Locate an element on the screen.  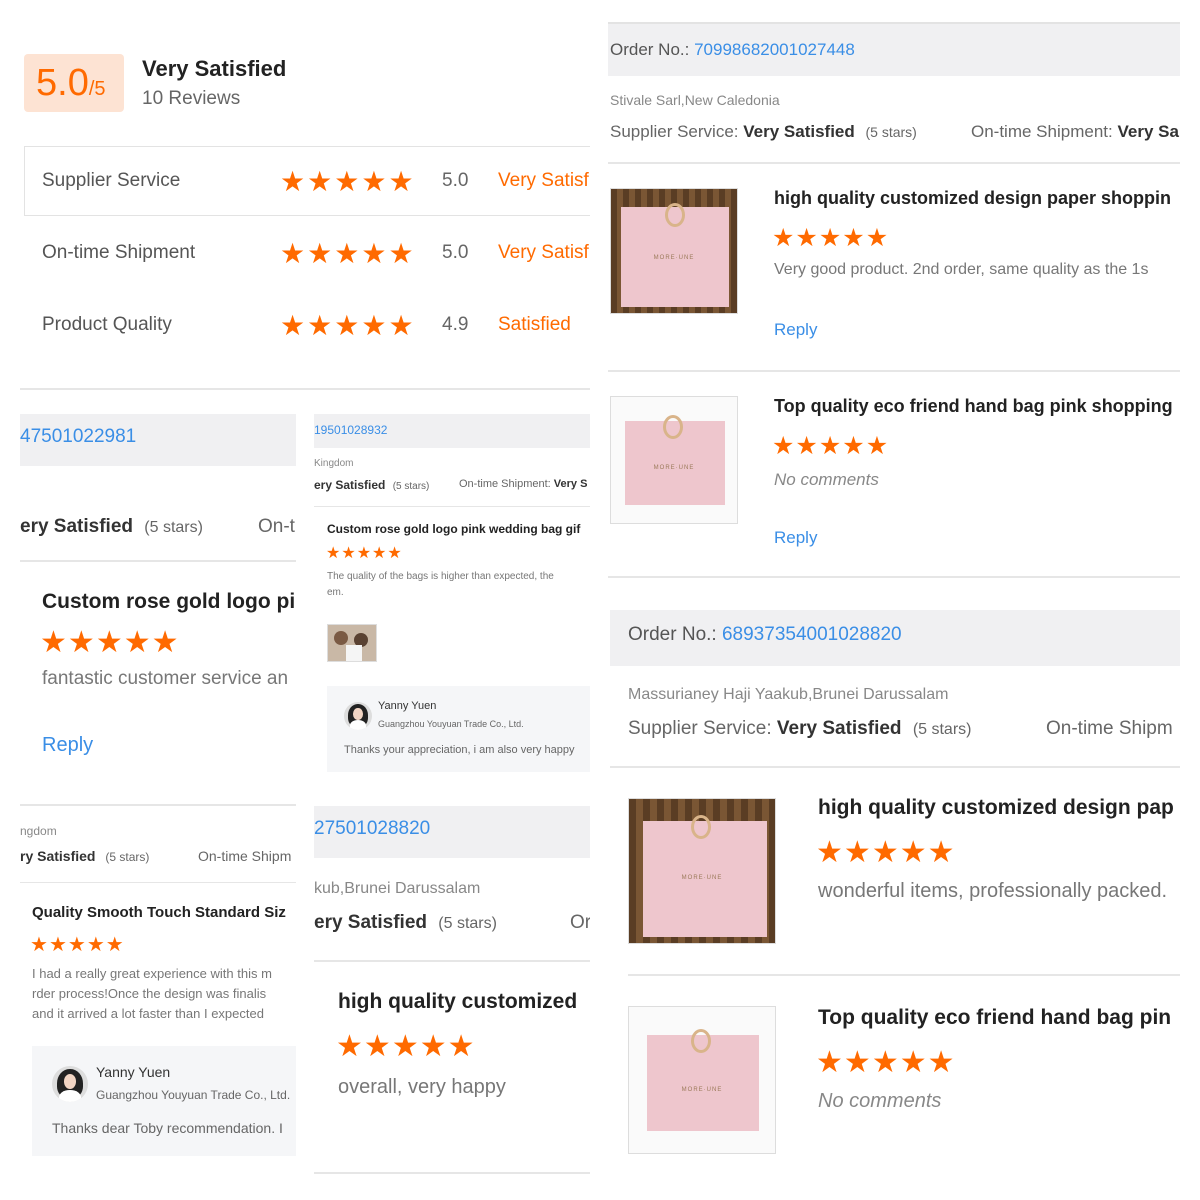
score-value: 5.0 is located at coordinates (62, 83).